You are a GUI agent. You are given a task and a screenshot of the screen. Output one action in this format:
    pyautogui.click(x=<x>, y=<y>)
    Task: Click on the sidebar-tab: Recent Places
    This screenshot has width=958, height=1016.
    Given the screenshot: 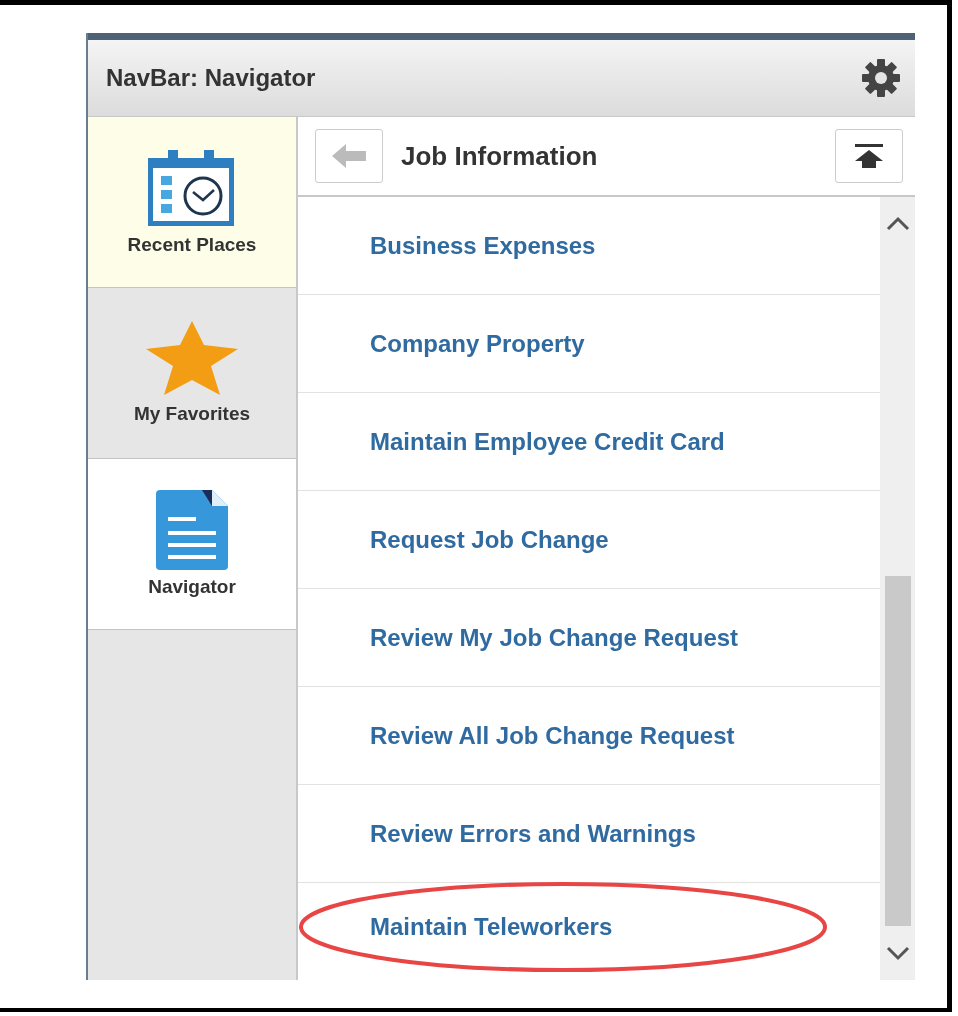 What is the action you would take?
    pyautogui.click(x=192, y=202)
    